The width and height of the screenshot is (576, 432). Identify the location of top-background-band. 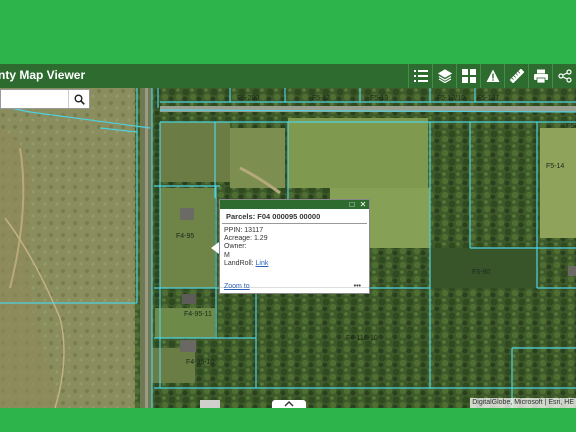
(288, 32).